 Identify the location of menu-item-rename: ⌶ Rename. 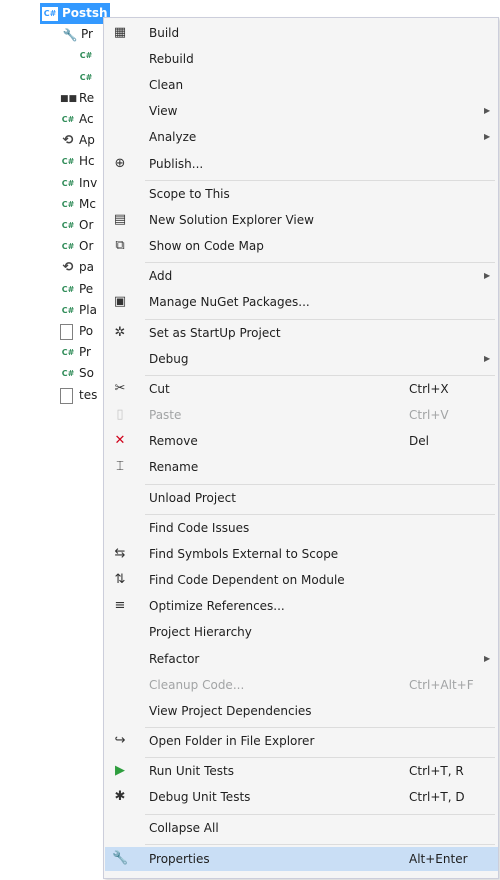
(301, 467).